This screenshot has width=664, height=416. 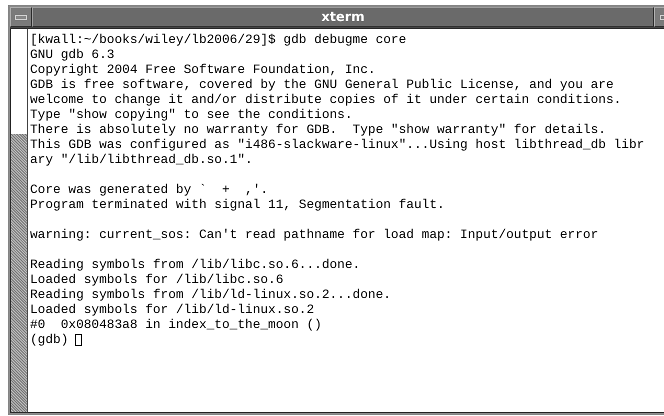 What do you see at coordinates (326, 99) in the screenshot?
I see `terminal-line: welcome to change it and/or distribute copies of it under certain conditions.` at bounding box center [326, 99].